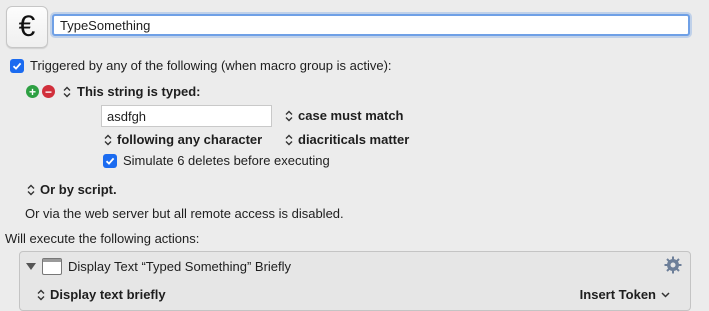  Describe the element at coordinates (32, 91) in the screenshot. I see `add-icon: +` at that location.